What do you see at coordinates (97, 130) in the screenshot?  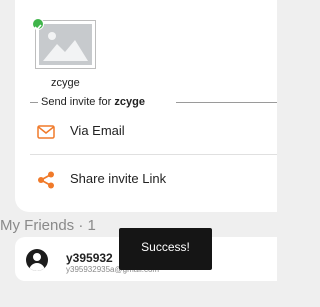 I see `via-email-label: Via Email` at bounding box center [97, 130].